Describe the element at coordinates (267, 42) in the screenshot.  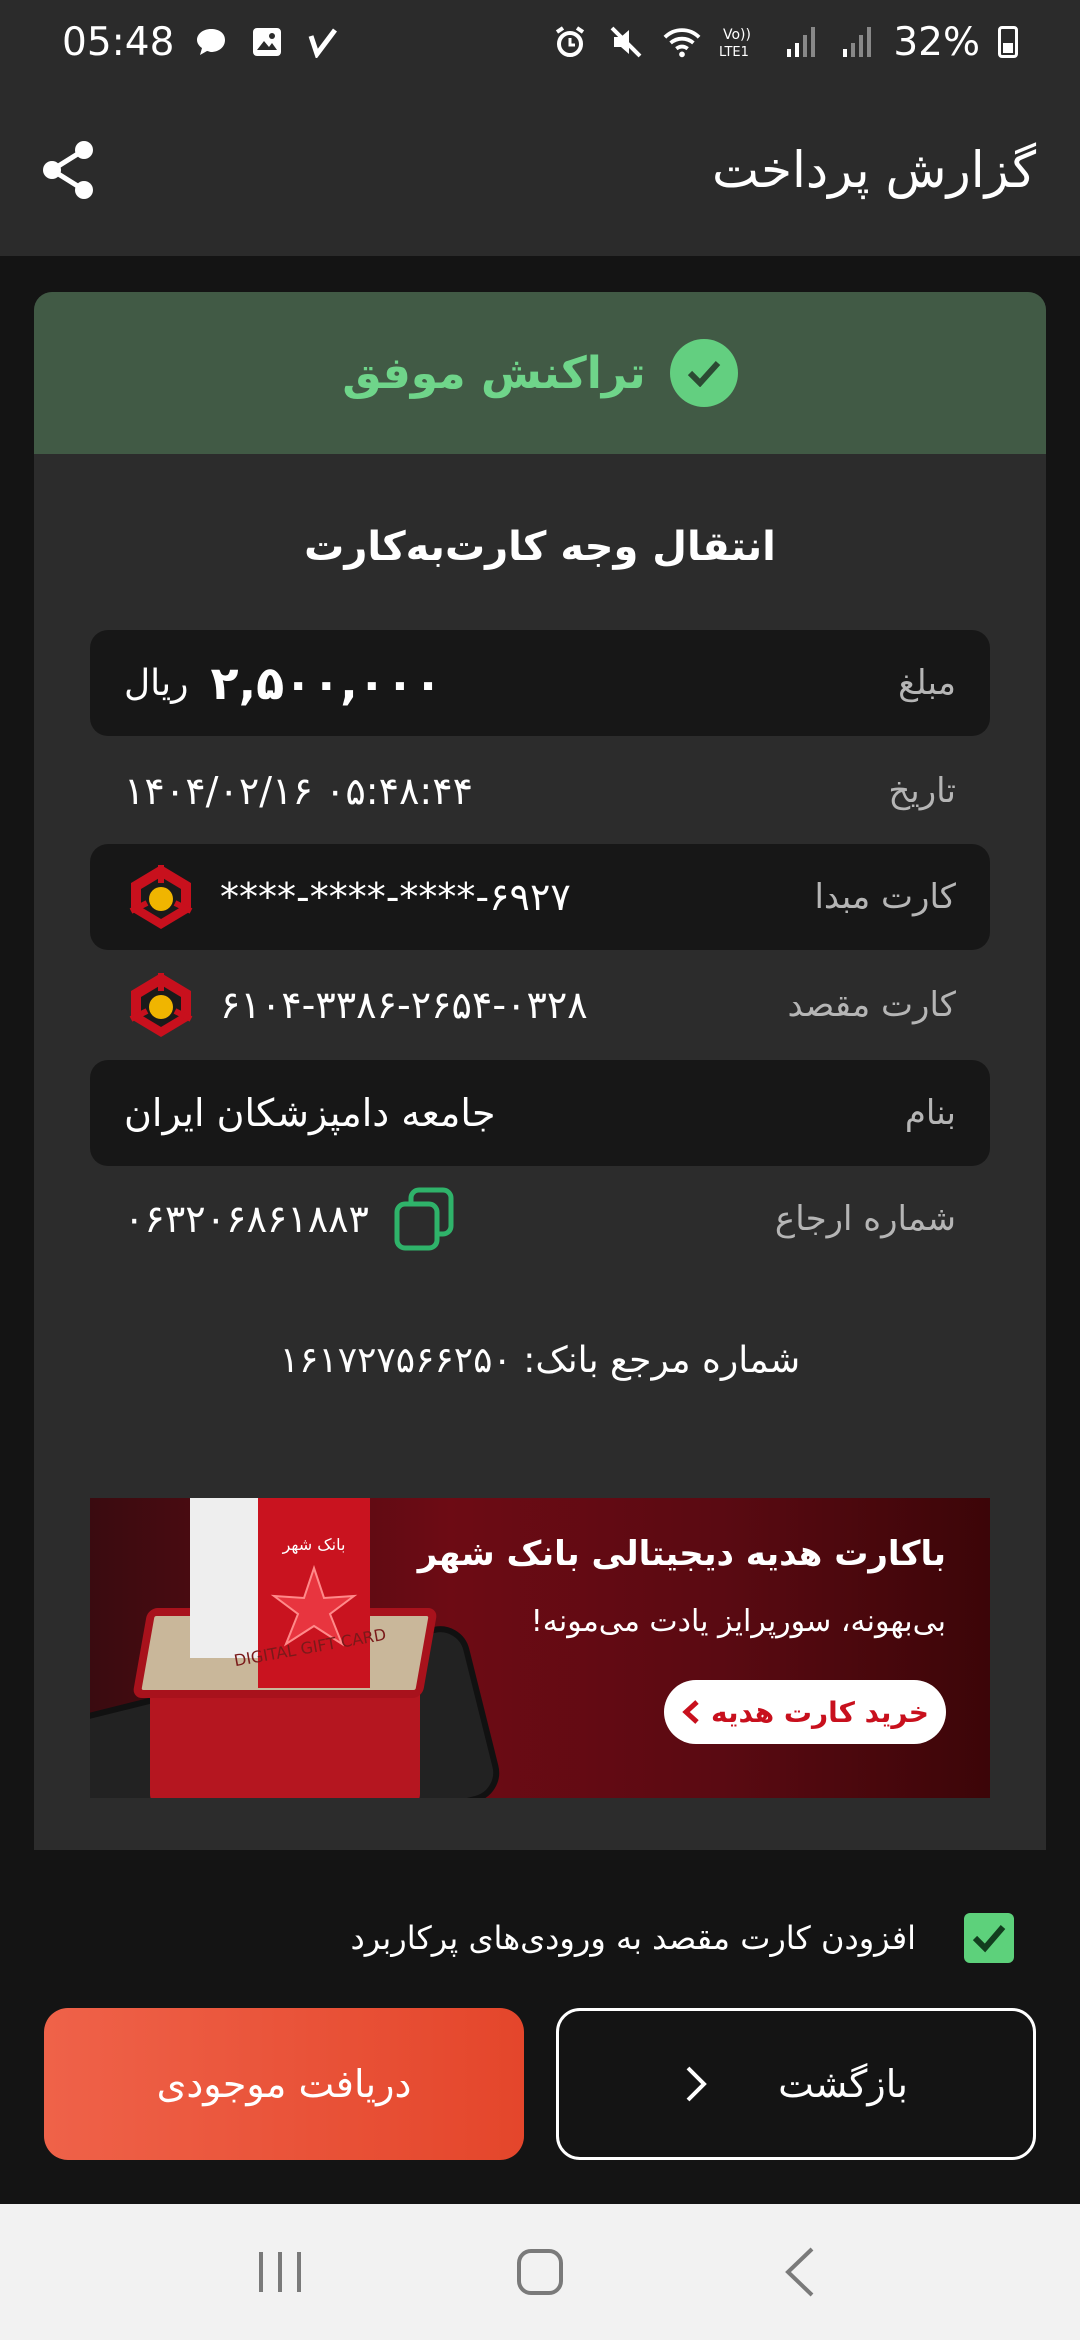
I see `gallery-icon` at that location.